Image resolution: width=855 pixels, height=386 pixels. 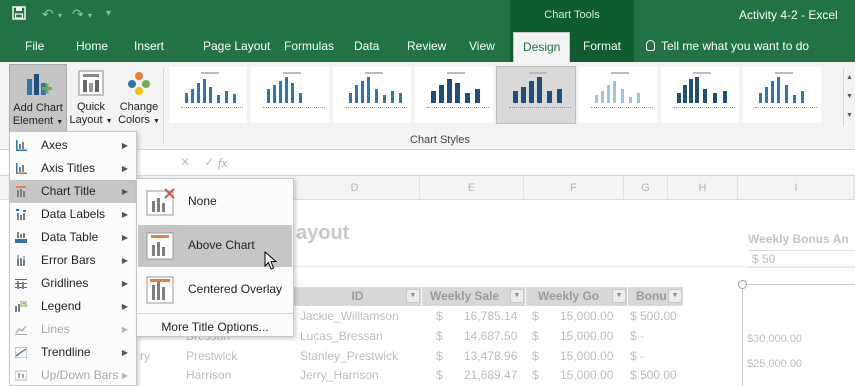 I want to click on table-header-weekly-sales: Weekly Sale ▼, so click(x=474, y=296).